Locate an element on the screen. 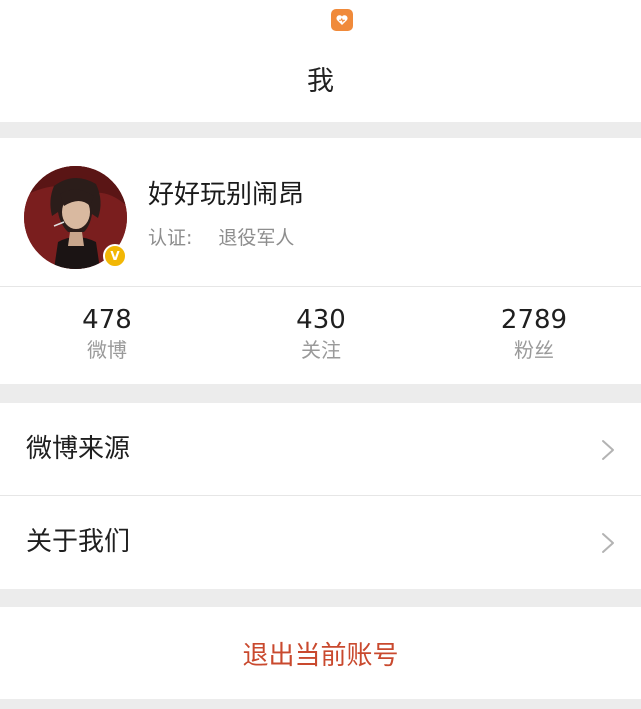 The image size is (641, 709). stat-count: 2789 is located at coordinates (534, 320).